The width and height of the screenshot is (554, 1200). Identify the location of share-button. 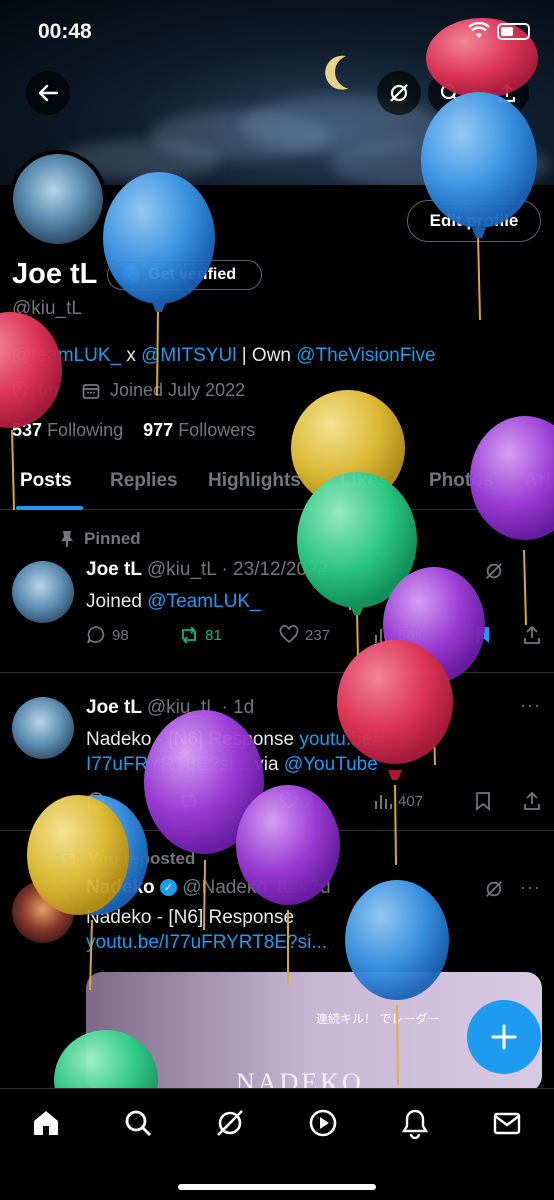
(507, 93).